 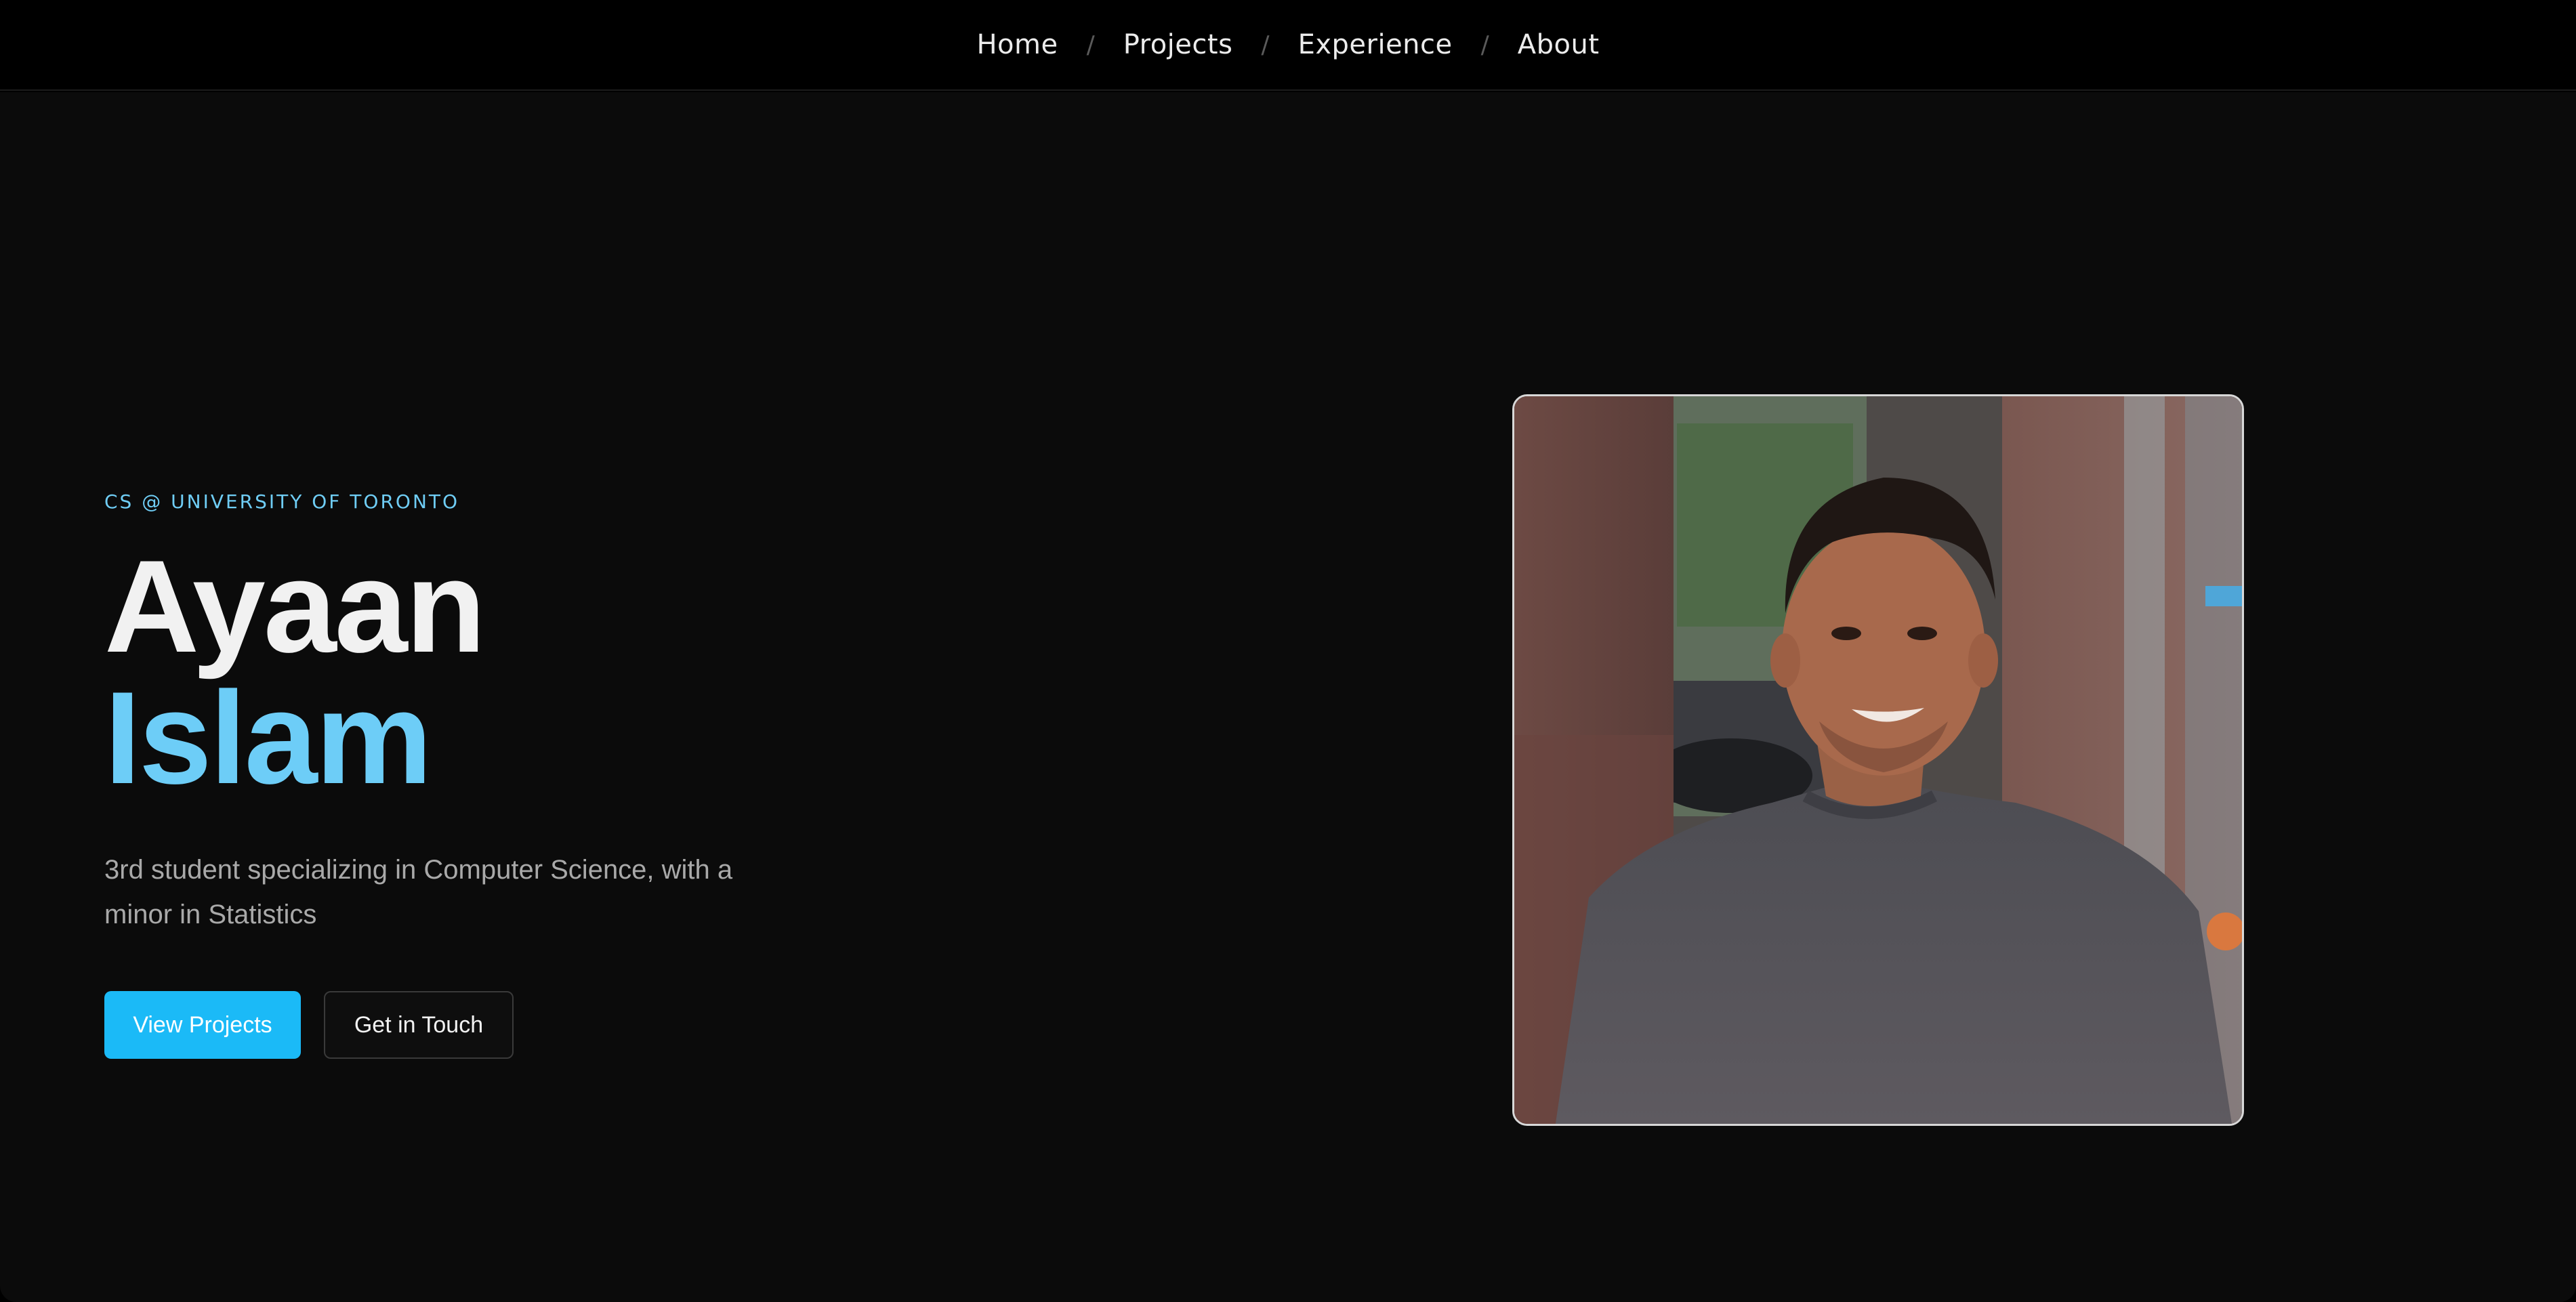 I want to click on nav-links: Home / Projects / Experience / About, so click(x=1287, y=44).